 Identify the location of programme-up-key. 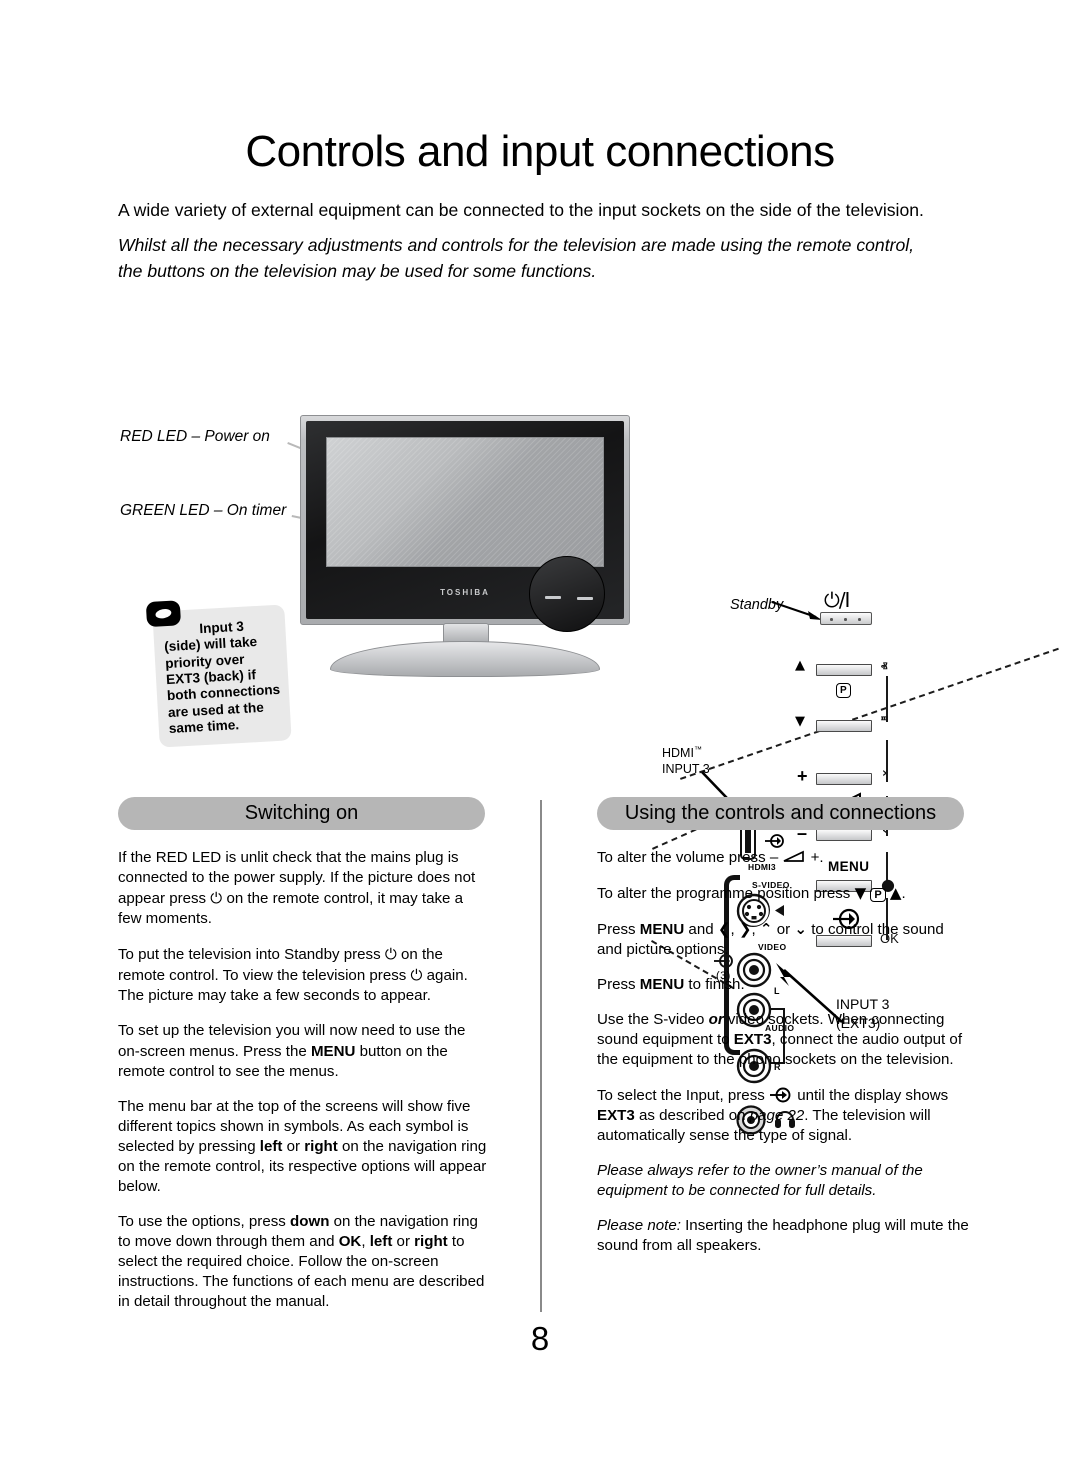
(844, 670).